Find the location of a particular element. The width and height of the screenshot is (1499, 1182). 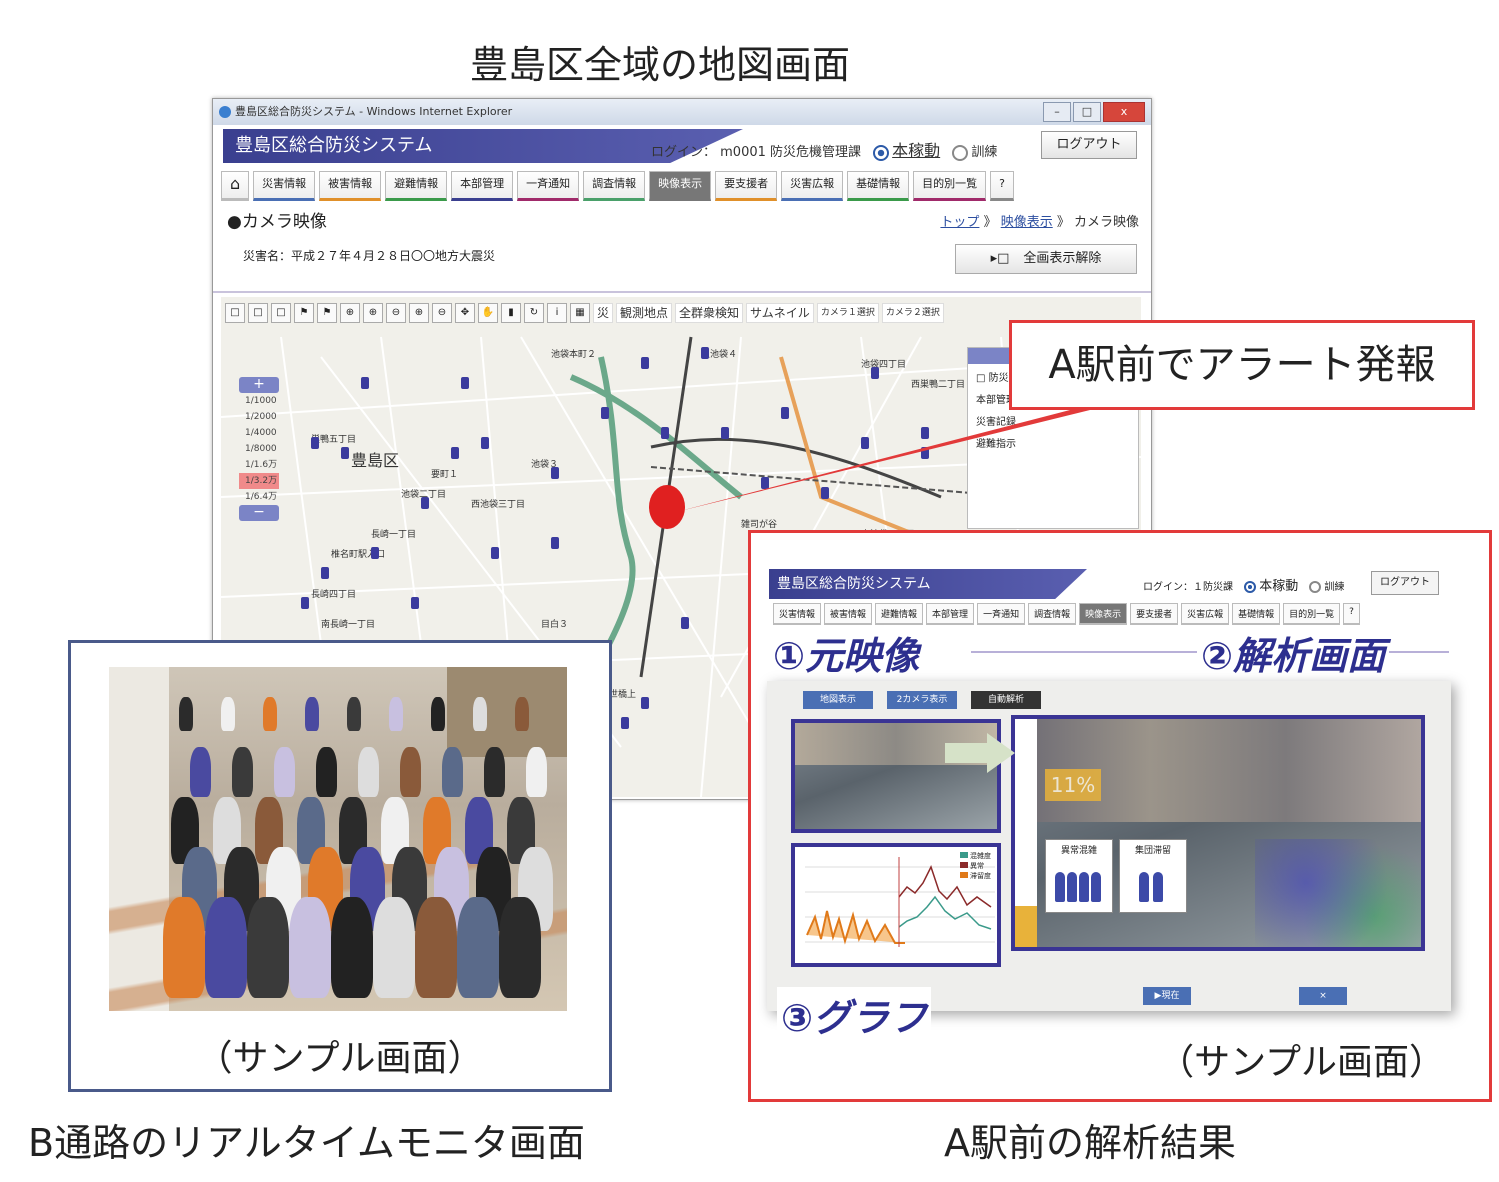

graph-legend-item: 異常 is located at coordinates (975, 866).